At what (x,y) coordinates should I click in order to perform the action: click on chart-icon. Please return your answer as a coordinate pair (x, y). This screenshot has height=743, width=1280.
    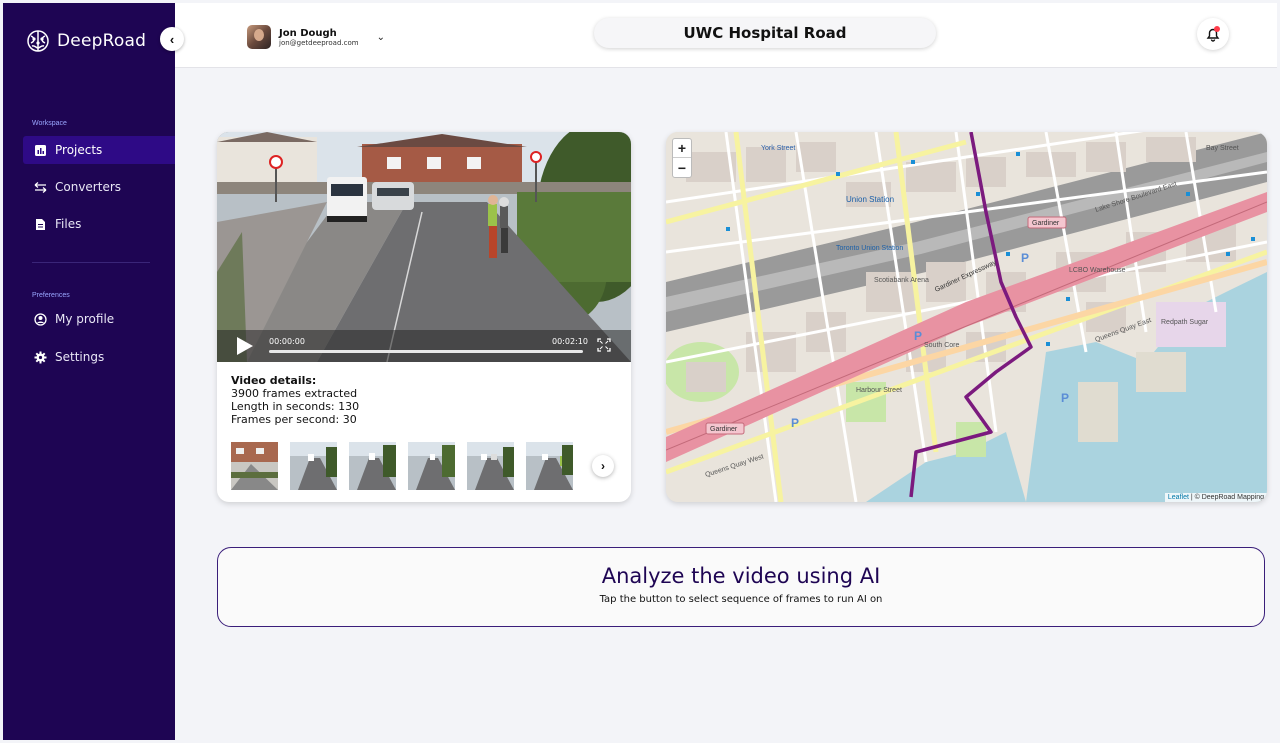
    Looking at the image, I should click on (40, 150).